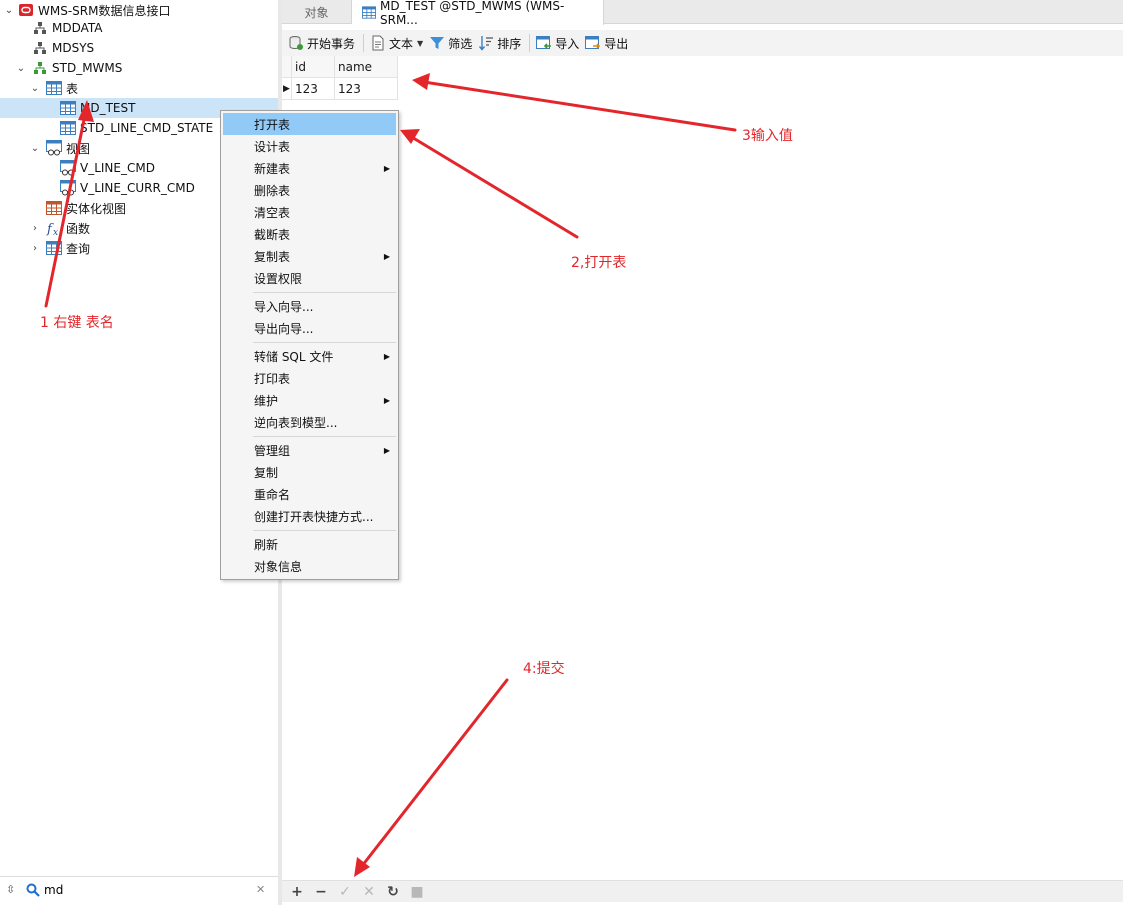  What do you see at coordinates (149, 889) in the screenshot?
I see `search-input` at bounding box center [149, 889].